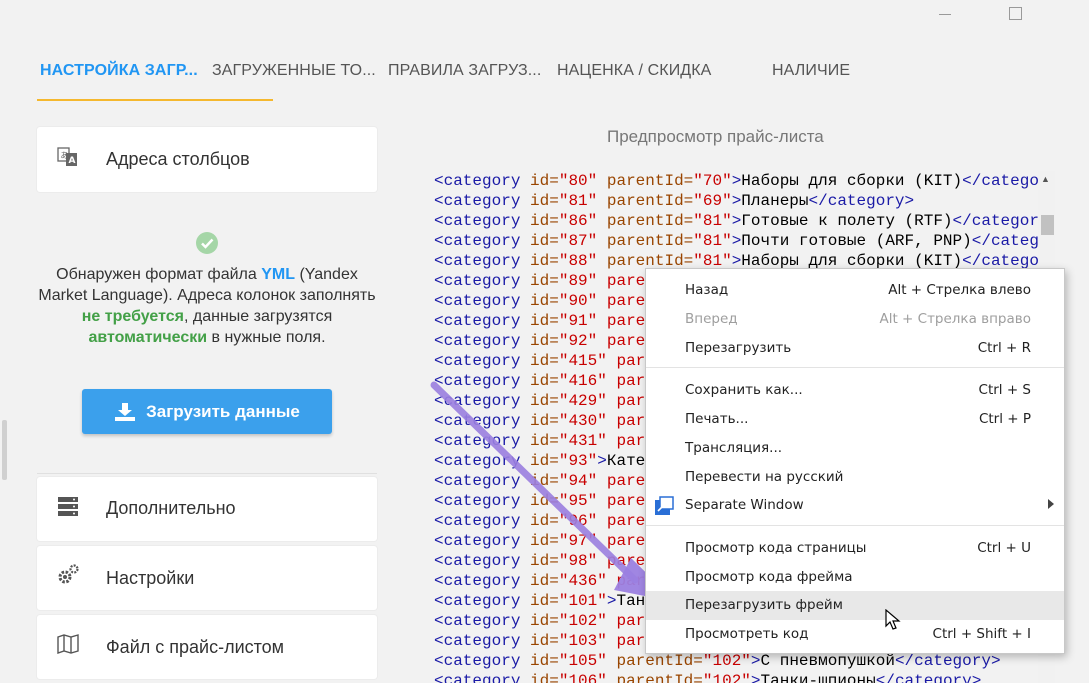 Image resolution: width=1089 pixels, height=683 pixels. What do you see at coordinates (855, 290) in the screenshot?
I see `menu-item-back: Назад Alt + Стрелка влево` at bounding box center [855, 290].